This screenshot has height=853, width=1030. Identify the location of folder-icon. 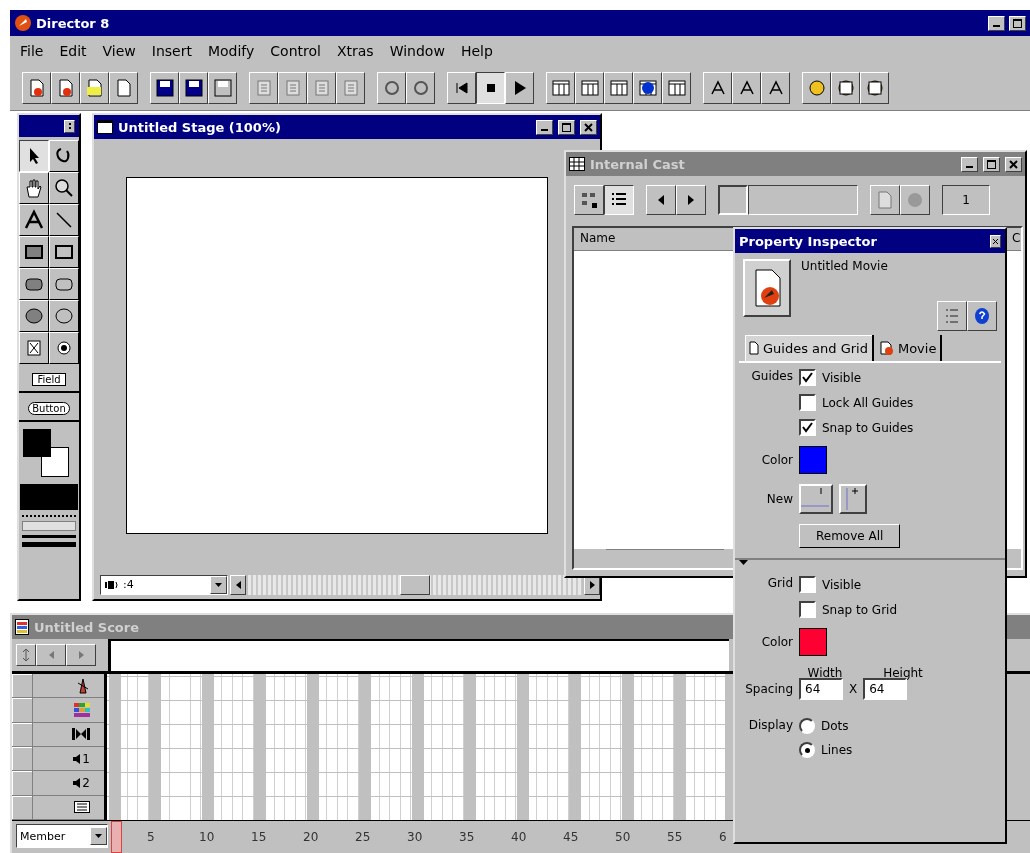
(94, 88).